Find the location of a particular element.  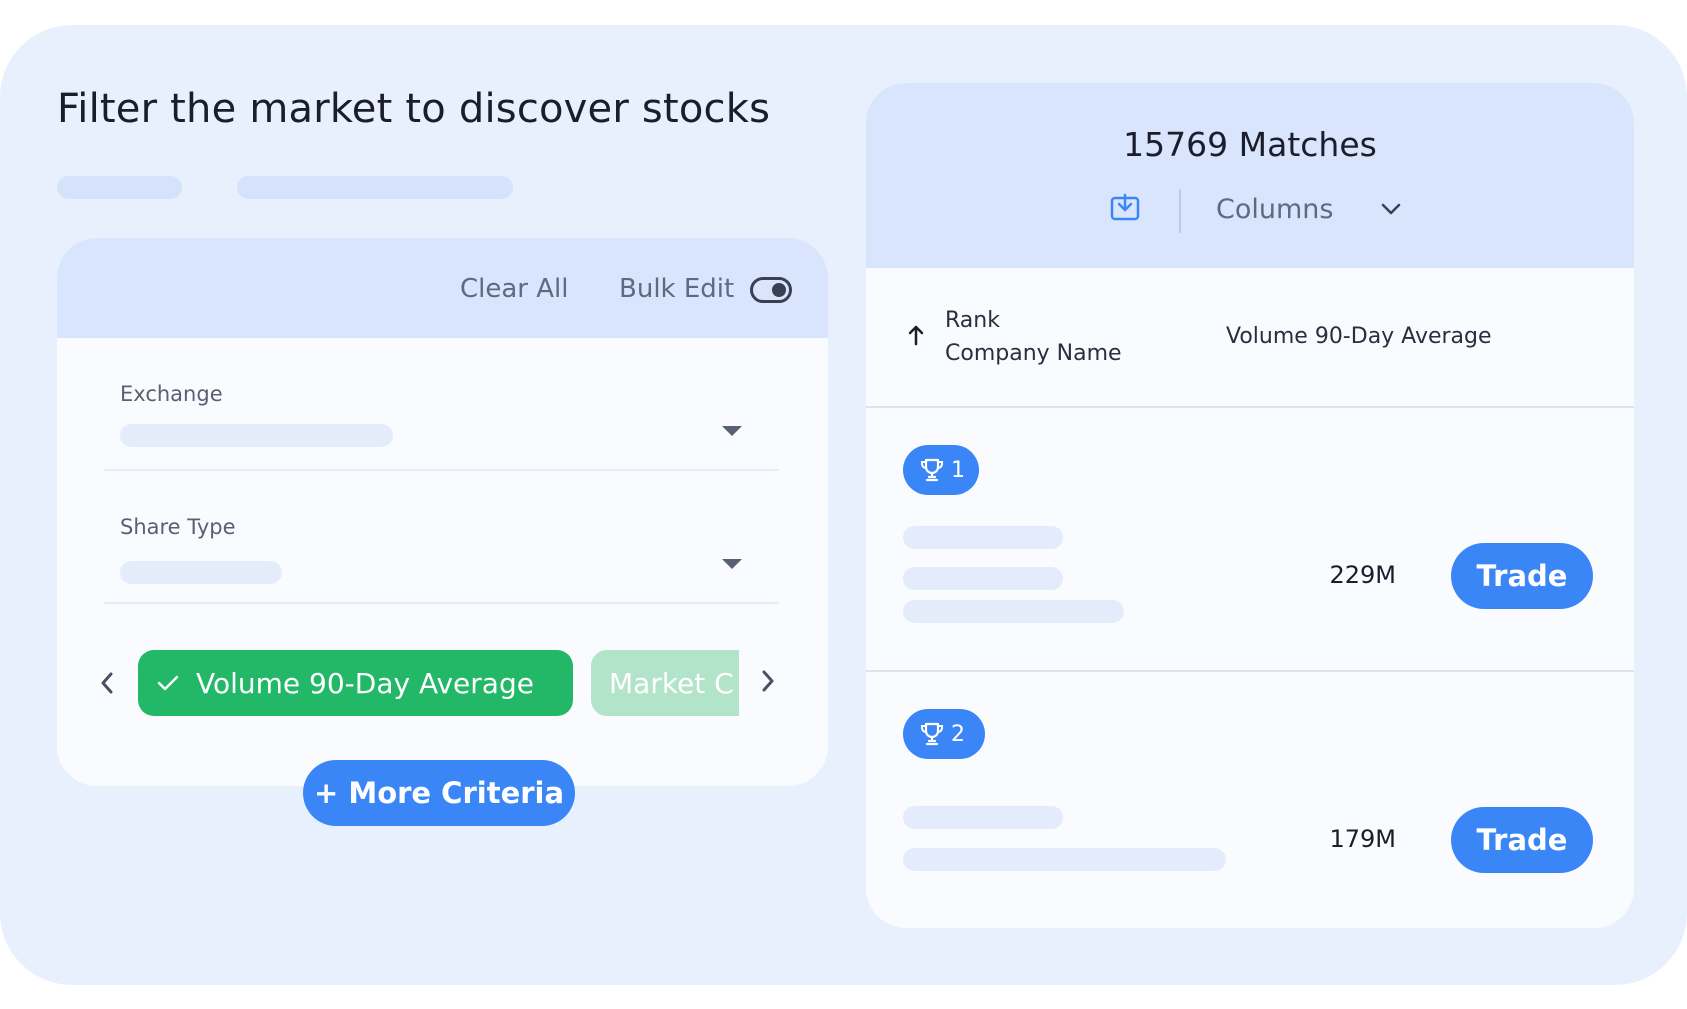

rank-number: 1 is located at coordinates (958, 470).